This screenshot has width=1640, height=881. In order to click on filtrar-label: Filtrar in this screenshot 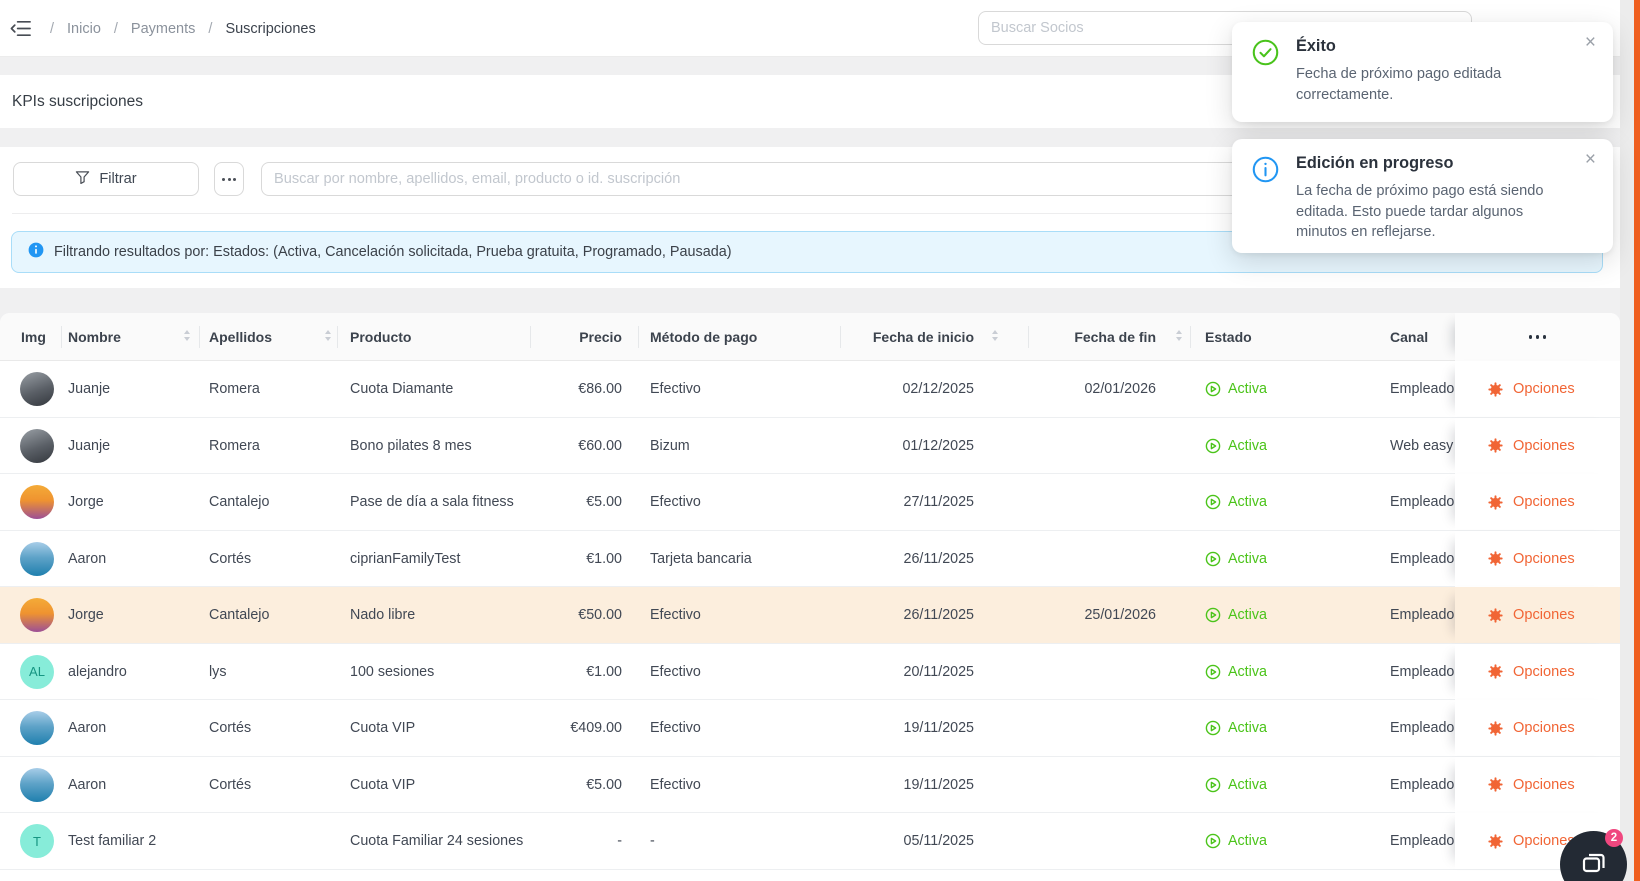, I will do `click(118, 179)`.